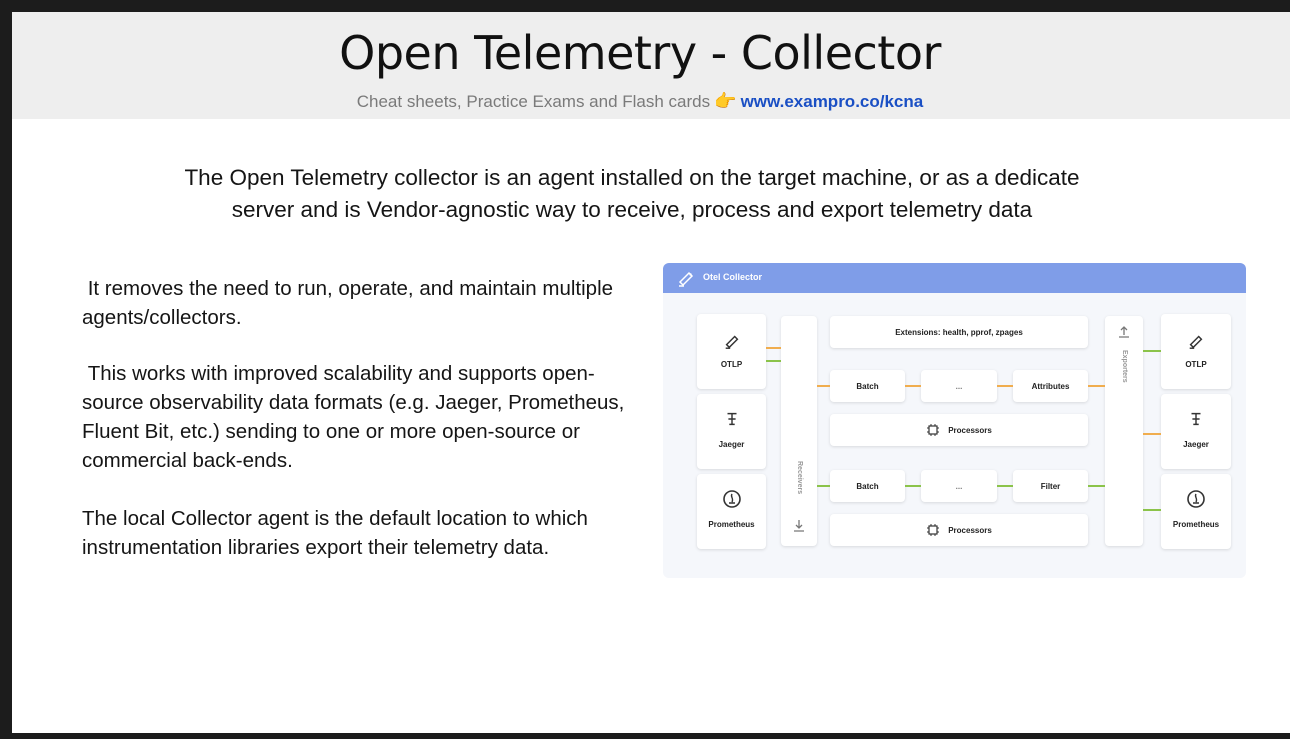 The image size is (1290, 739). Describe the element at coordinates (799, 478) in the screenshot. I see `receivers-label: Receivers` at that location.